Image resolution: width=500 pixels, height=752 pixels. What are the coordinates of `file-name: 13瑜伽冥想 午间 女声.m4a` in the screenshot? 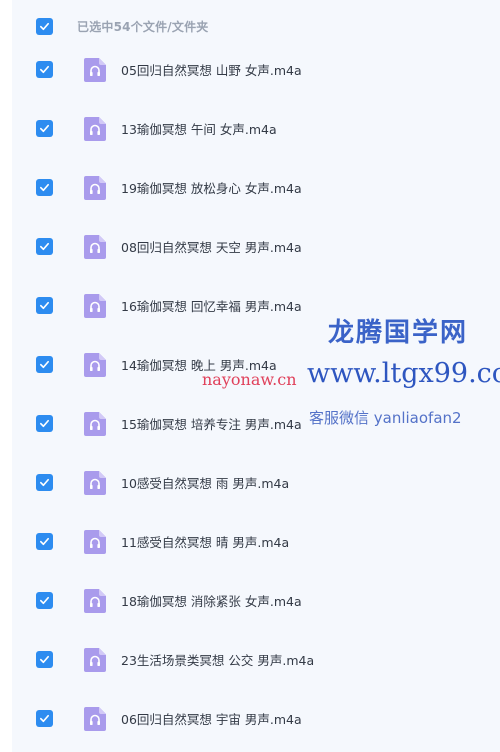 It's located at (199, 129).